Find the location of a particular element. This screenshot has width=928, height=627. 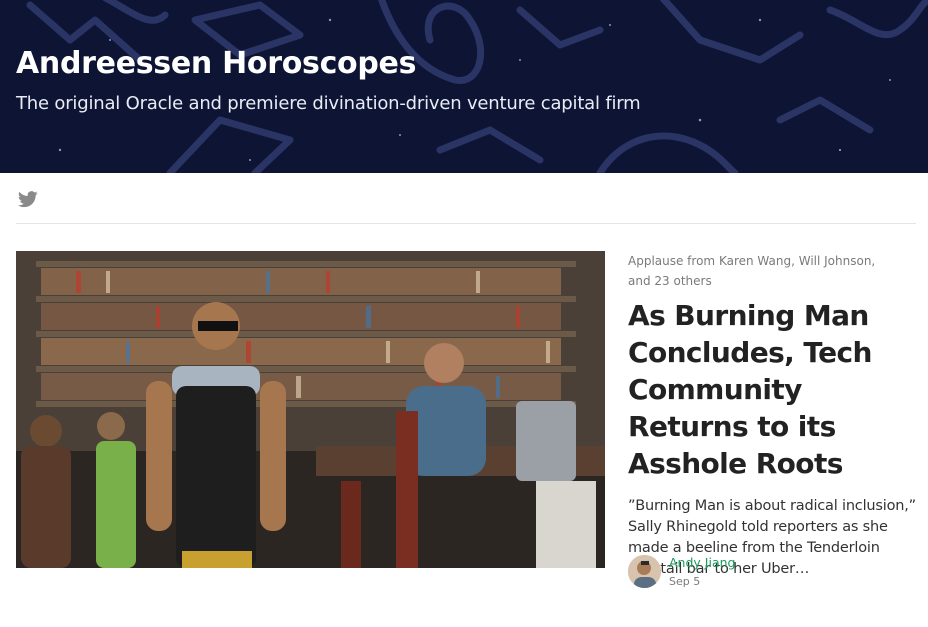

post-date: Sep 5 is located at coordinates (685, 581).